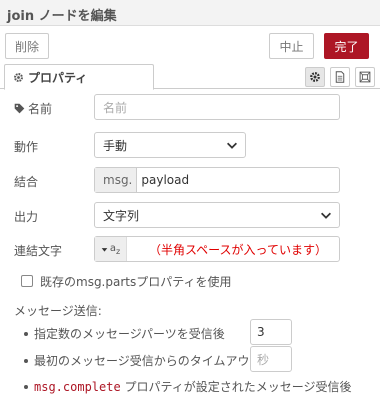 The image size is (380, 400). Describe the element at coordinates (115, 249) in the screenshot. I see `string-type-icon: az` at that location.